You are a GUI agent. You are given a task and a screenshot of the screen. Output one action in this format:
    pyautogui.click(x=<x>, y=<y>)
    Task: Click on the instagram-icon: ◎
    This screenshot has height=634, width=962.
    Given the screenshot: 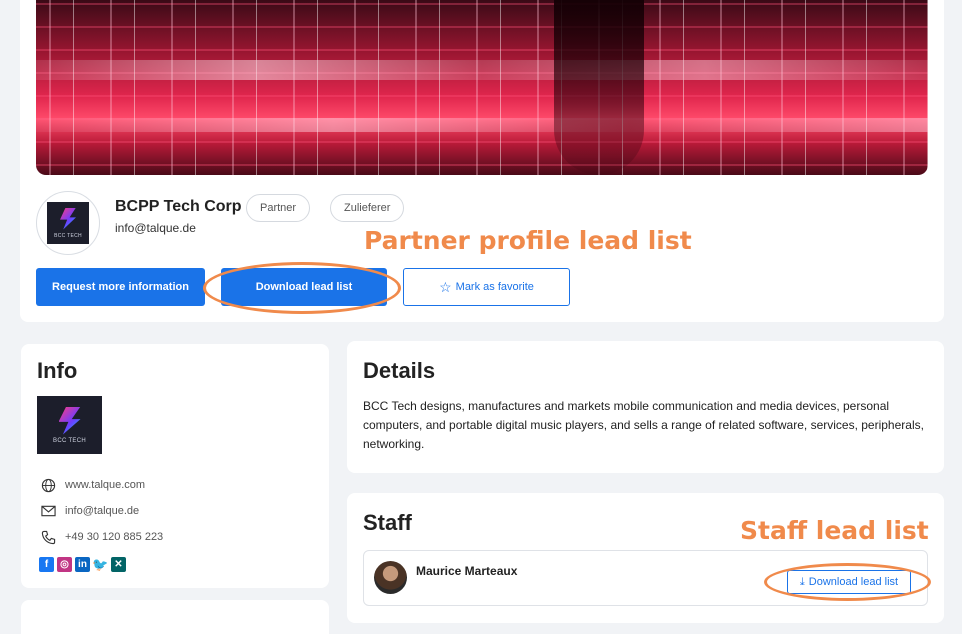 What is the action you would take?
    pyautogui.click(x=64, y=564)
    